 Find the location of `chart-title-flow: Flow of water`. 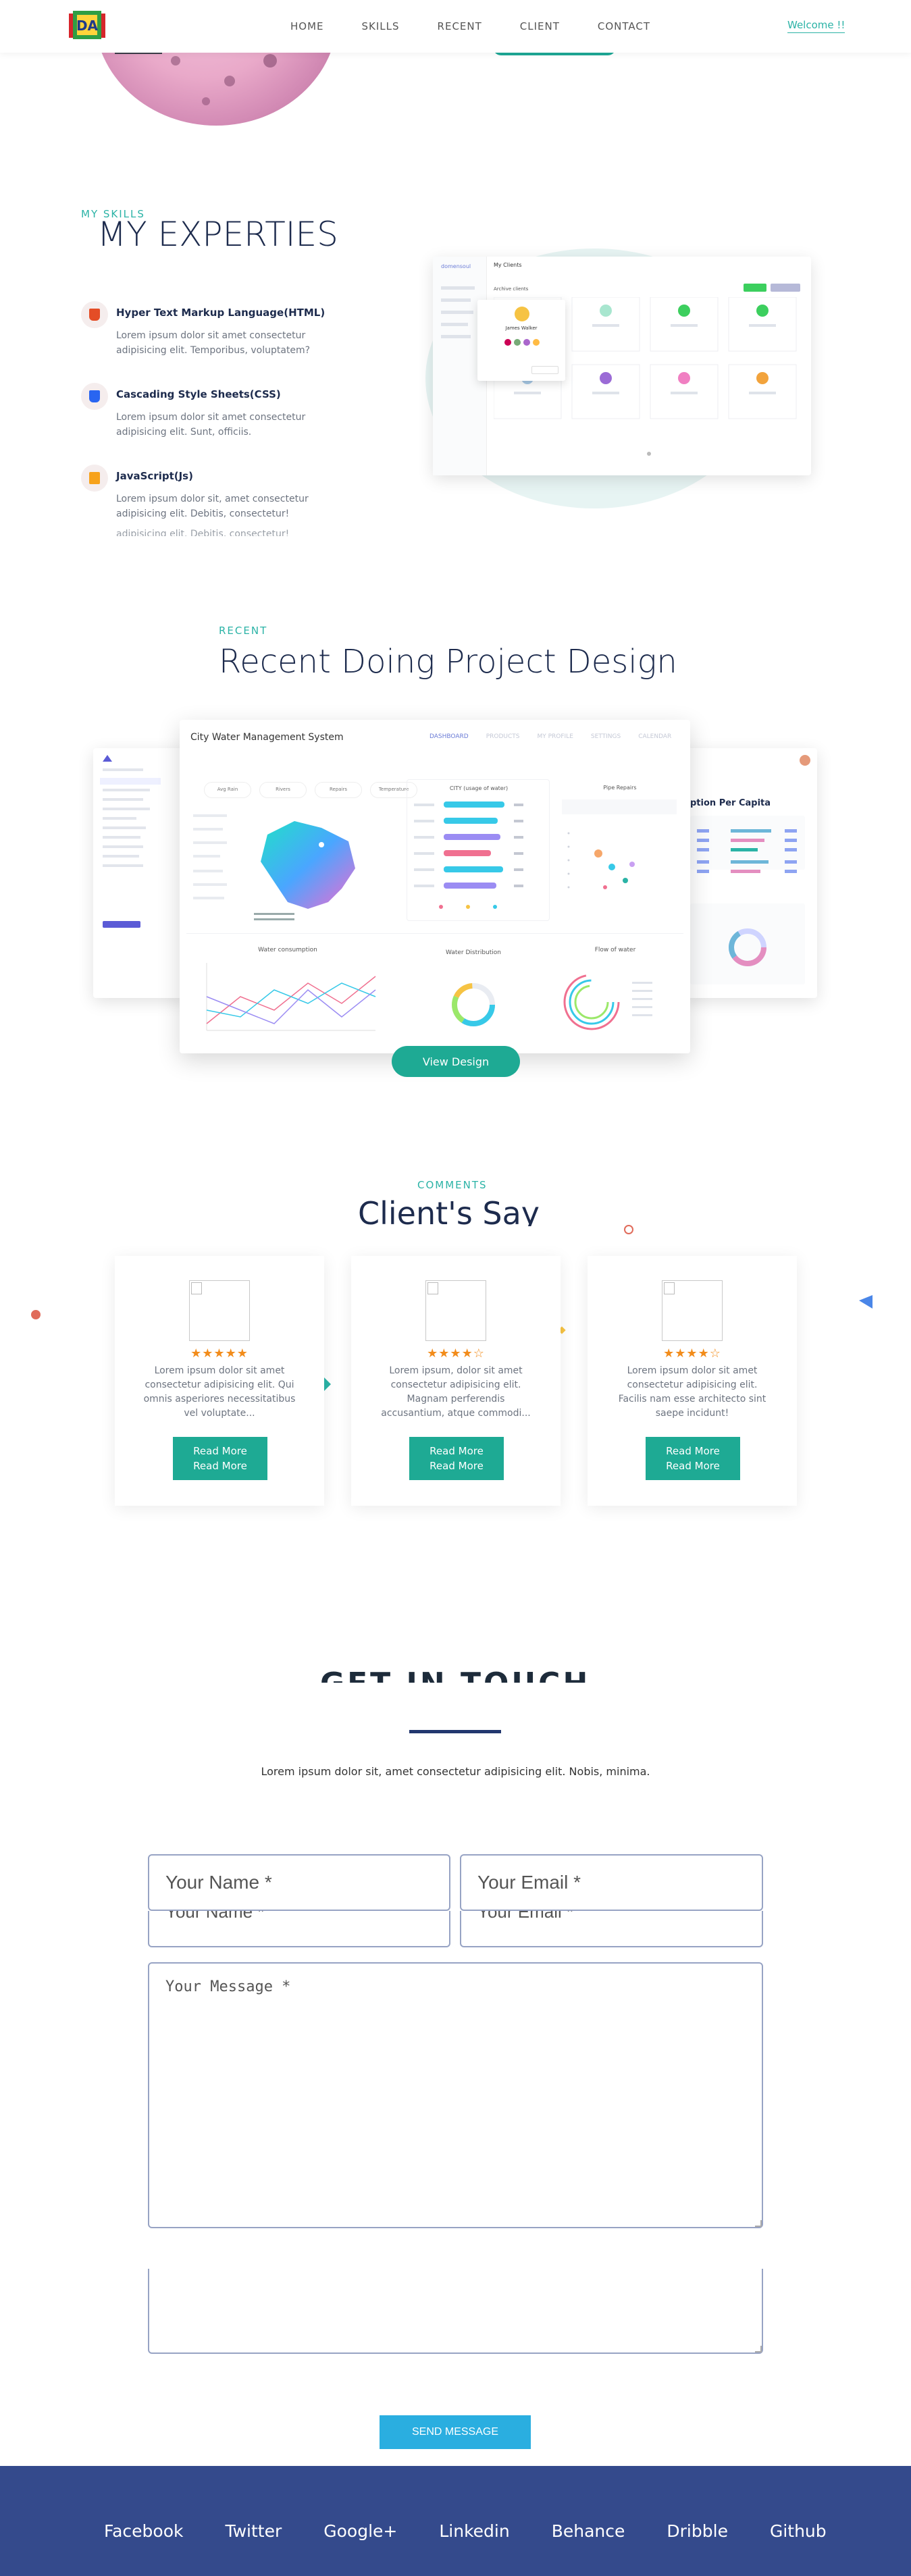

chart-title-flow: Flow of water is located at coordinates (615, 950).